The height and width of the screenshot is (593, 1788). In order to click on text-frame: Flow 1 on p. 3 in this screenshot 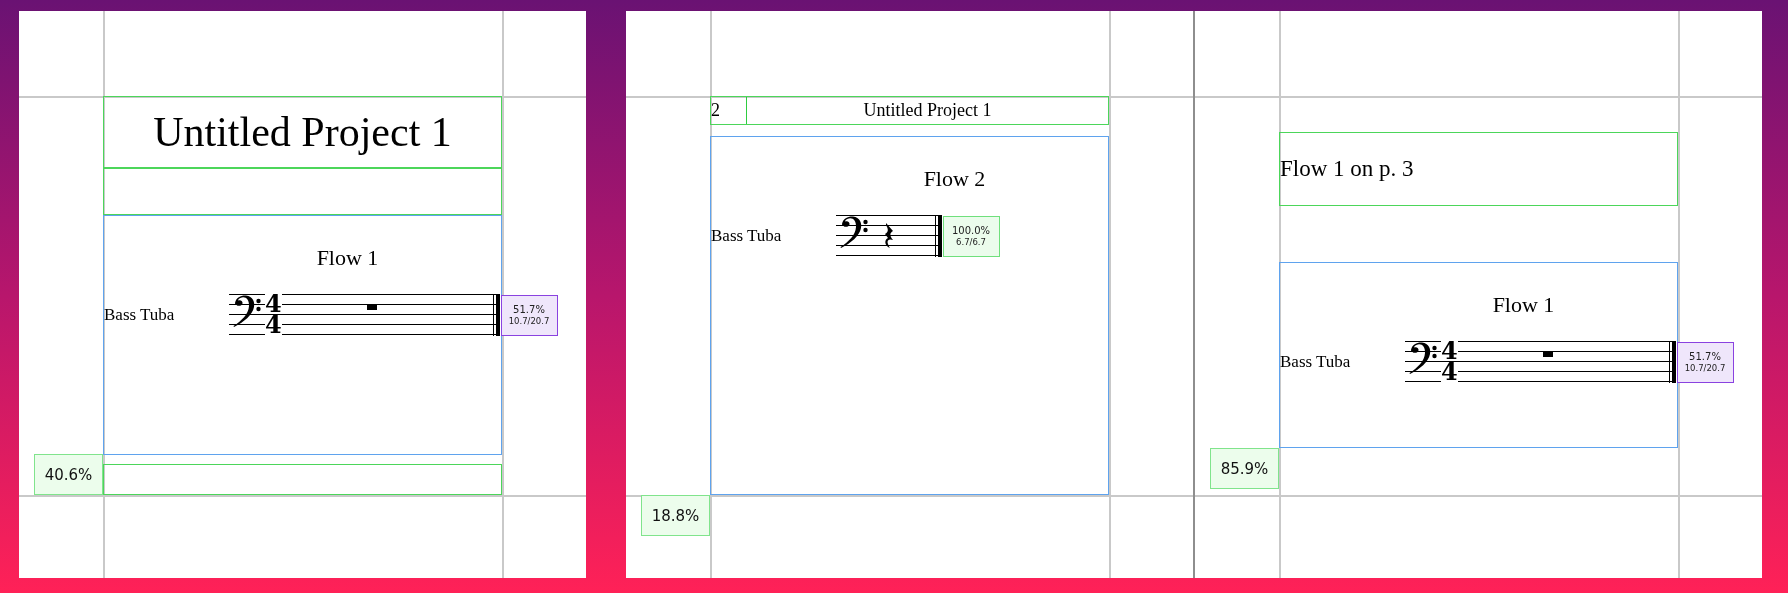, I will do `click(1478, 169)`.